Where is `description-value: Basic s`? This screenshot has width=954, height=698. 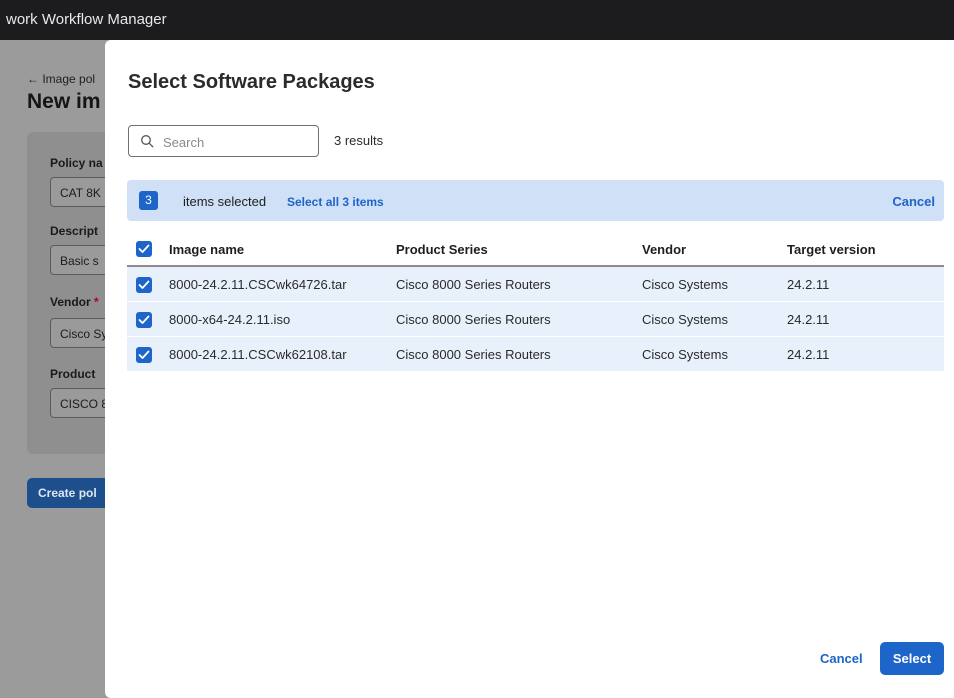
description-value: Basic s is located at coordinates (79, 261).